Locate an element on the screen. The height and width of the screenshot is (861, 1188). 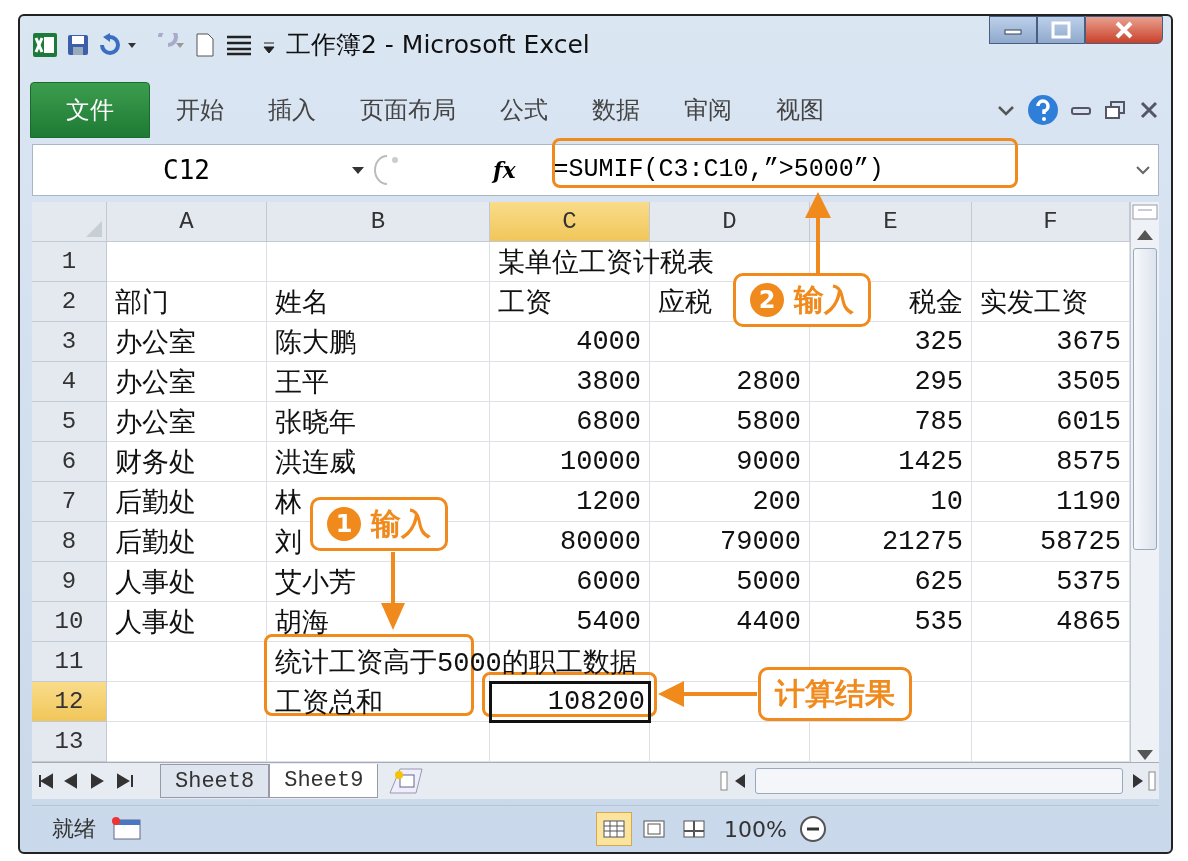
undo-icon is located at coordinates (118, 44).